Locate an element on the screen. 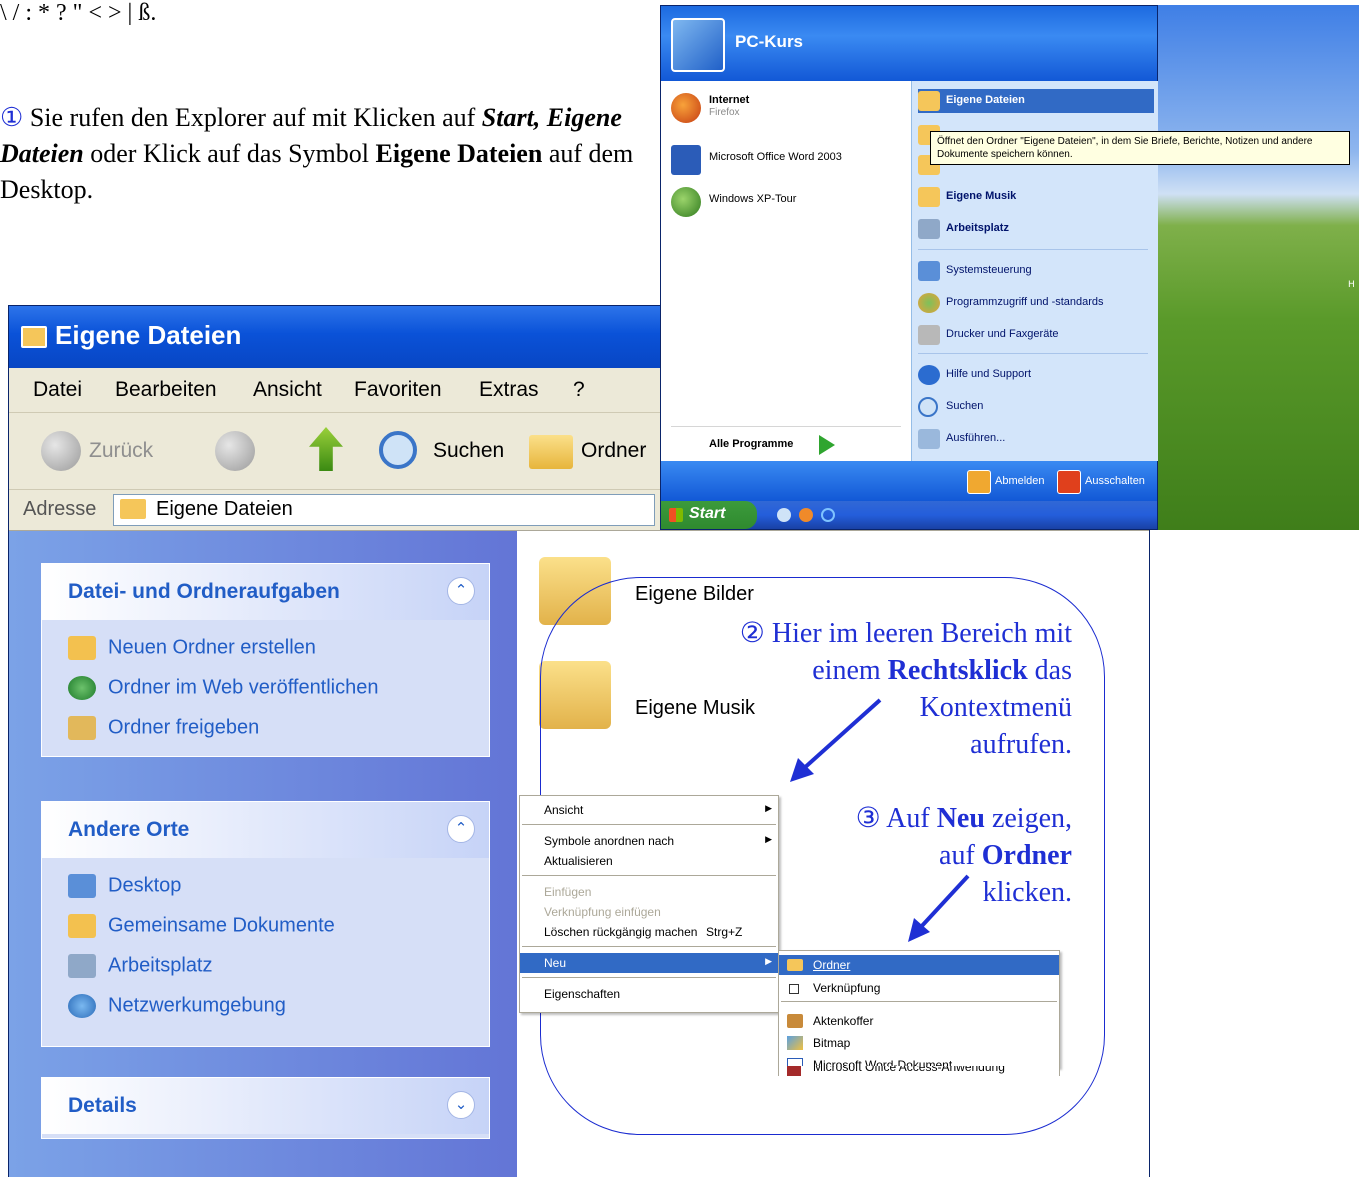 This screenshot has height=1178, width=1359. ctx-symbole-anordnen: Symbole anordnen nach ▶ is located at coordinates (649, 841).